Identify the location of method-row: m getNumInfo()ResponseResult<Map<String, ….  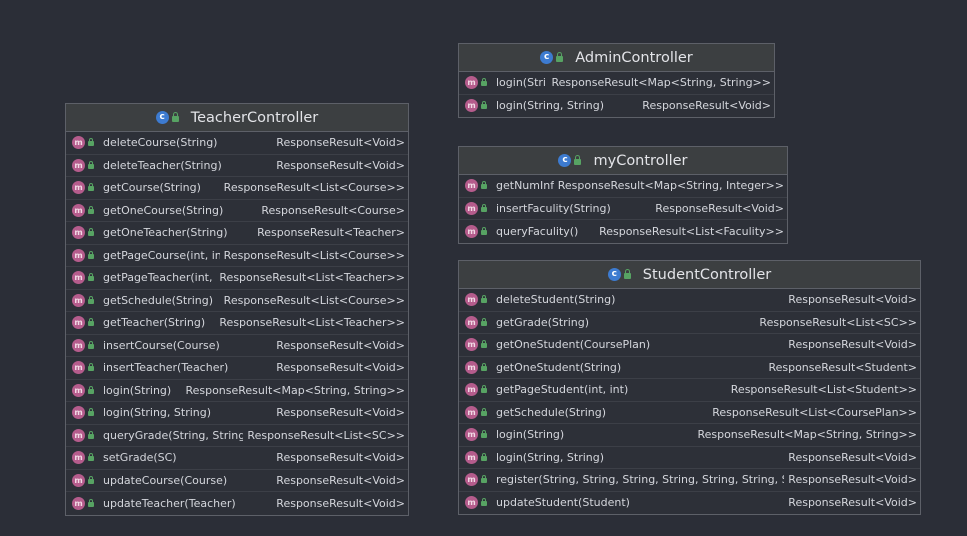
(623, 186).